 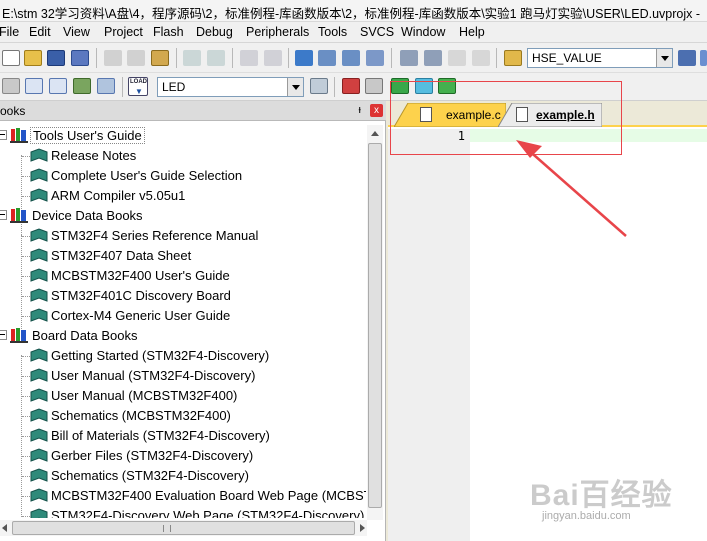 I want to click on incremental-find-icon, so click(x=703, y=58).